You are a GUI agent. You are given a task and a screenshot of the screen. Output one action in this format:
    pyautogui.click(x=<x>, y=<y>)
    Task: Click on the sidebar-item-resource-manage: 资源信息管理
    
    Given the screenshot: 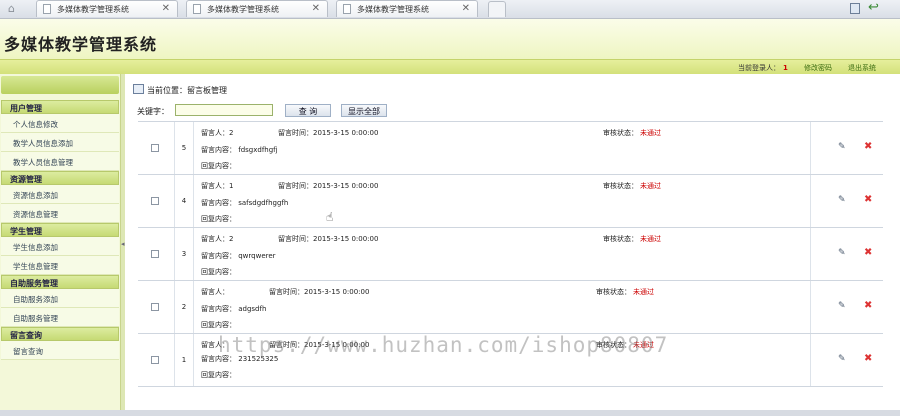 What is the action you would take?
    pyautogui.click(x=60, y=213)
    